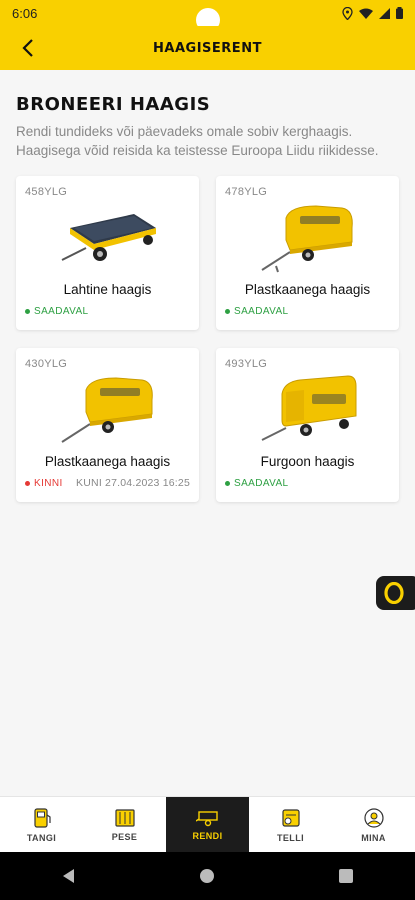 The height and width of the screenshot is (900, 415). I want to click on plate-number: 430YLG, so click(46, 364).